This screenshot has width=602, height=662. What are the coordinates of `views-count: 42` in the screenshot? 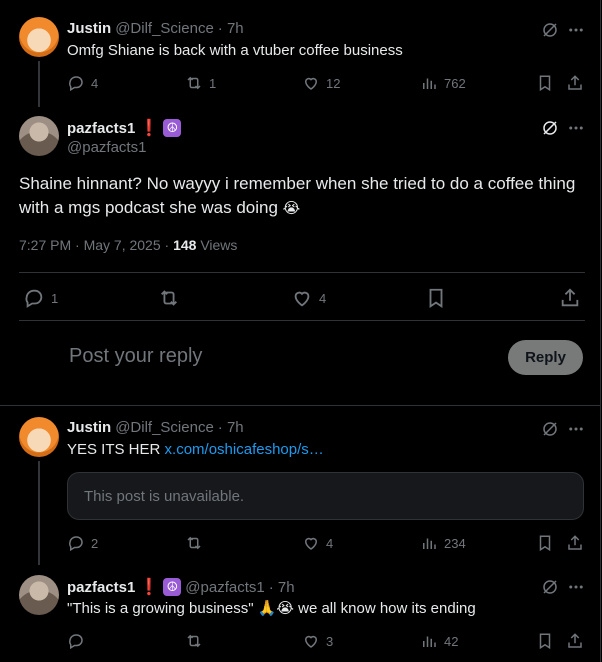 It's located at (451, 641).